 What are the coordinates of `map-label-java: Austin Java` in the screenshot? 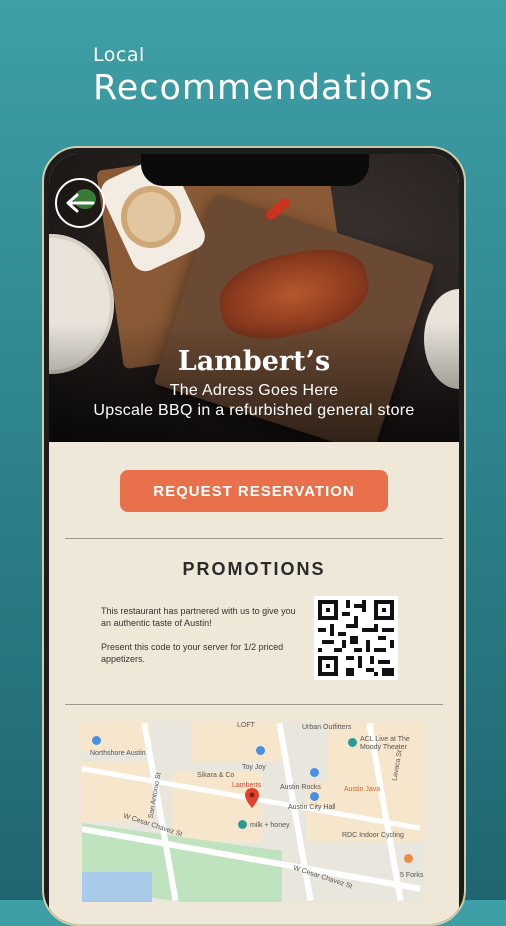 It's located at (362, 789).